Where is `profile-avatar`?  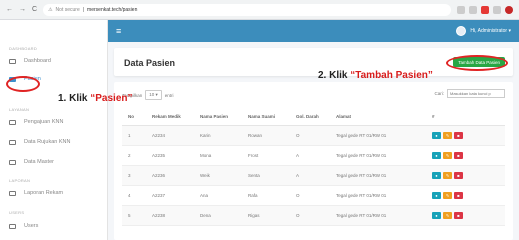 profile-avatar is located at coordinates (509, 9).